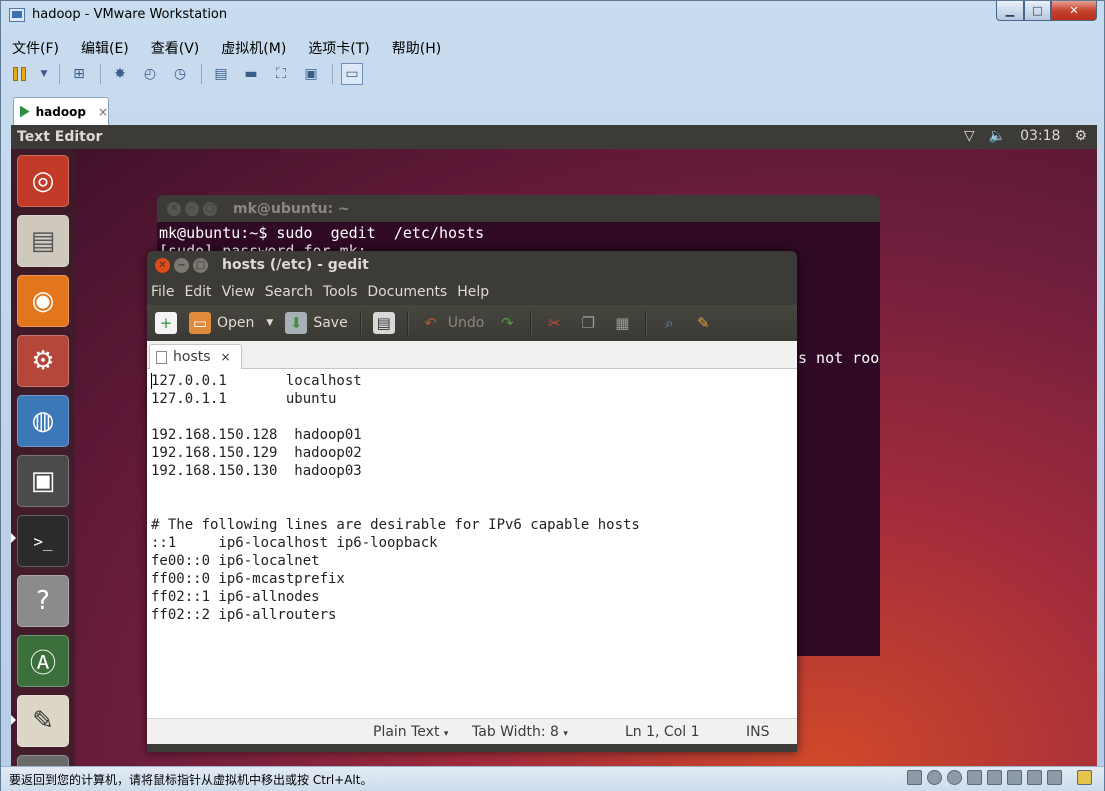  What do you see at coordinates (35, 48) in the screenshot?
I see `menu-file: 文件(F)` at bounding box center [35, 48].